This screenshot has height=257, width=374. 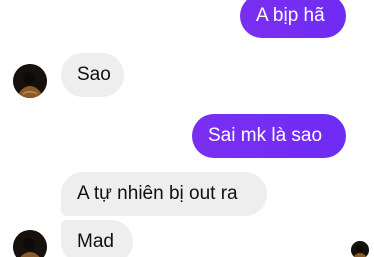 I want to click on message-bubble-incoming: A tự nhiên bị out ra, so click(x=164, y=194).